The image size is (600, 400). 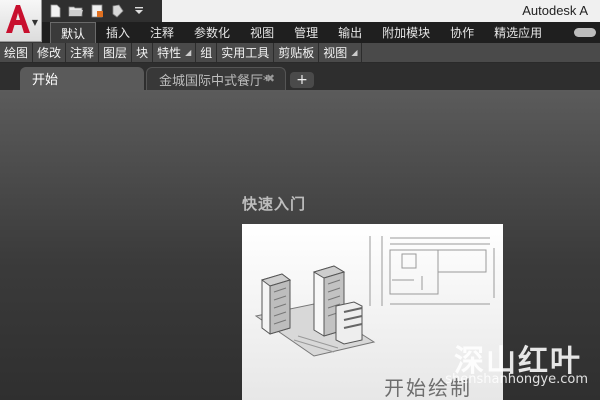 I want to click on panel-label: 注释, so click(x=82, y=53).